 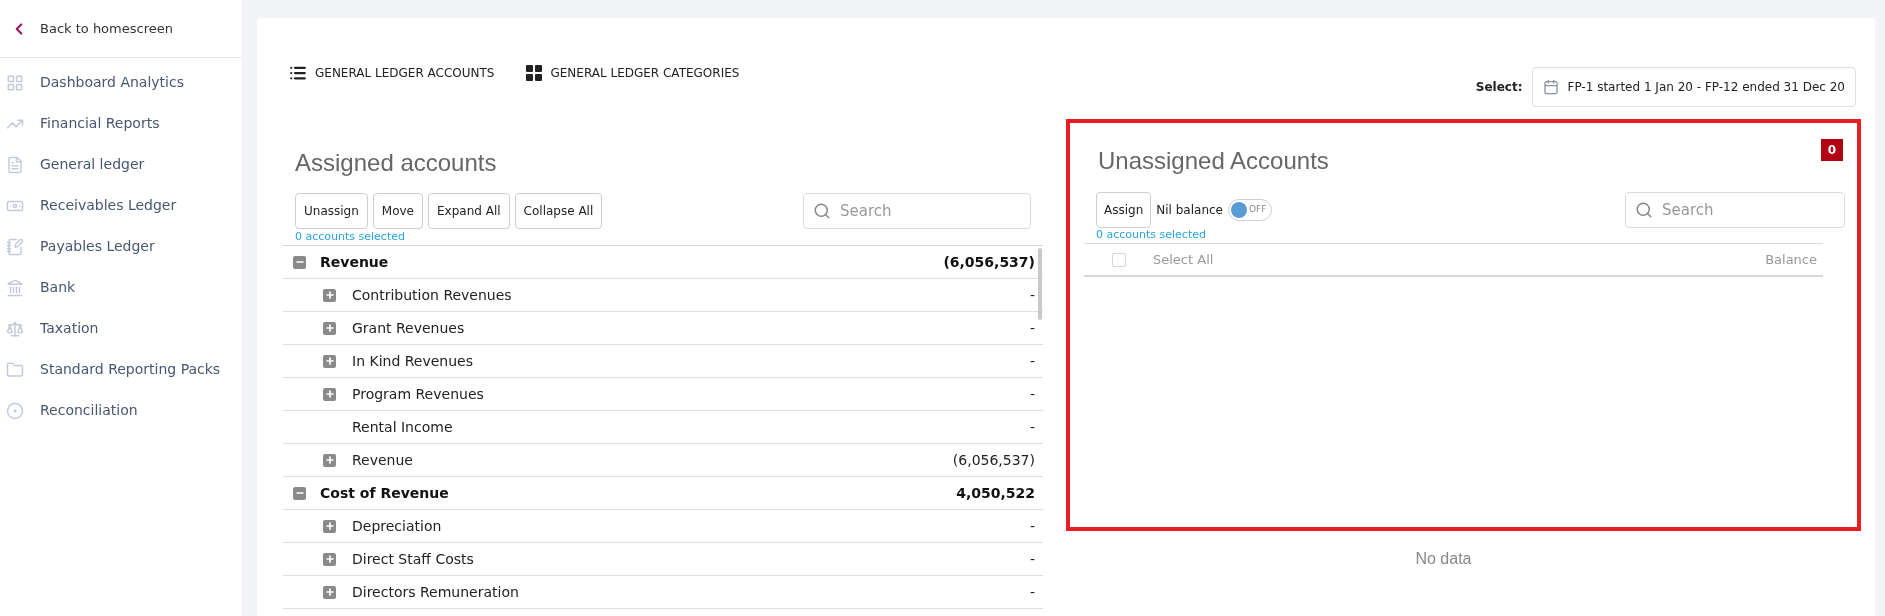 What do you see at coordinates (558, 211) in the screenshot?
I see `toolbar-button: Collapse All` at bounding box center [558, 211].